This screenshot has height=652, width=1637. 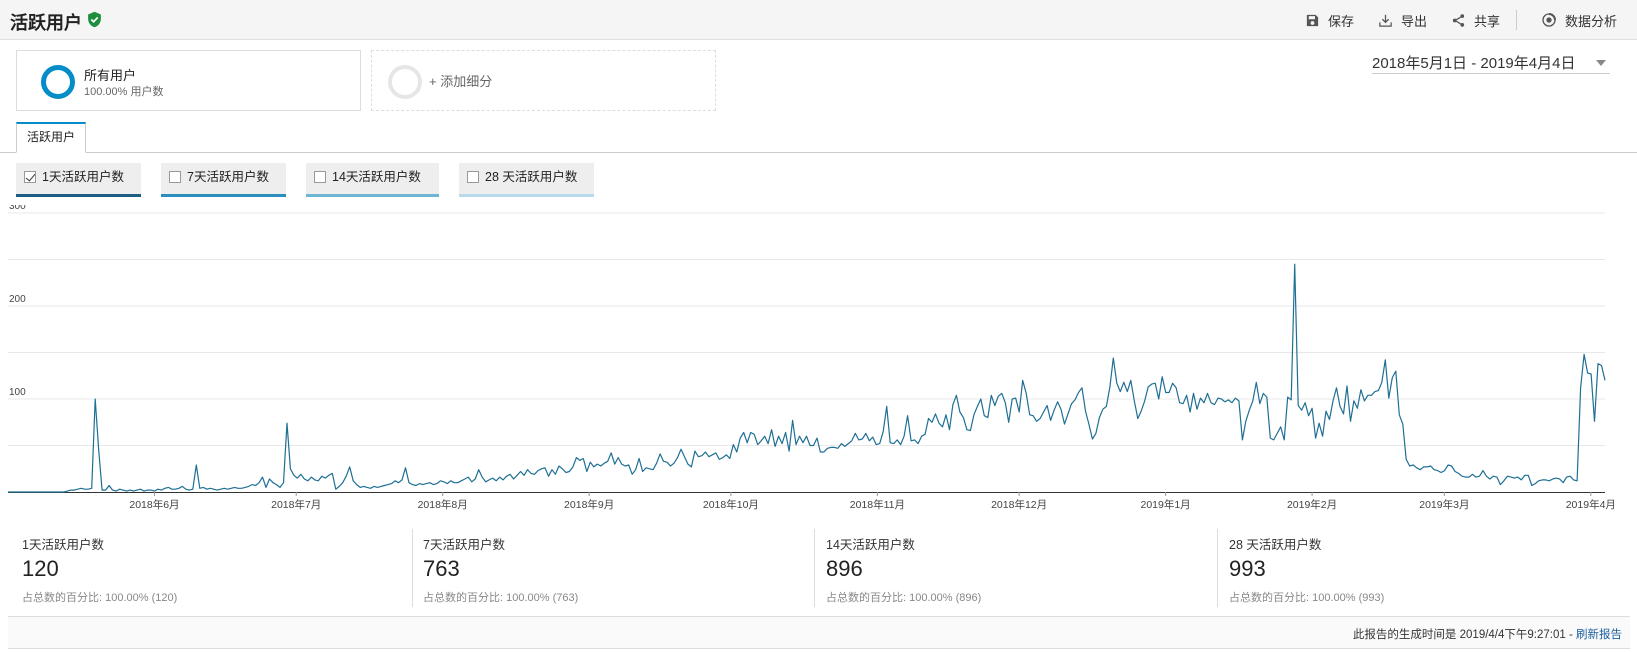 I want to click on x-tick-label: 2018年6月, so click(x=154, y=504).